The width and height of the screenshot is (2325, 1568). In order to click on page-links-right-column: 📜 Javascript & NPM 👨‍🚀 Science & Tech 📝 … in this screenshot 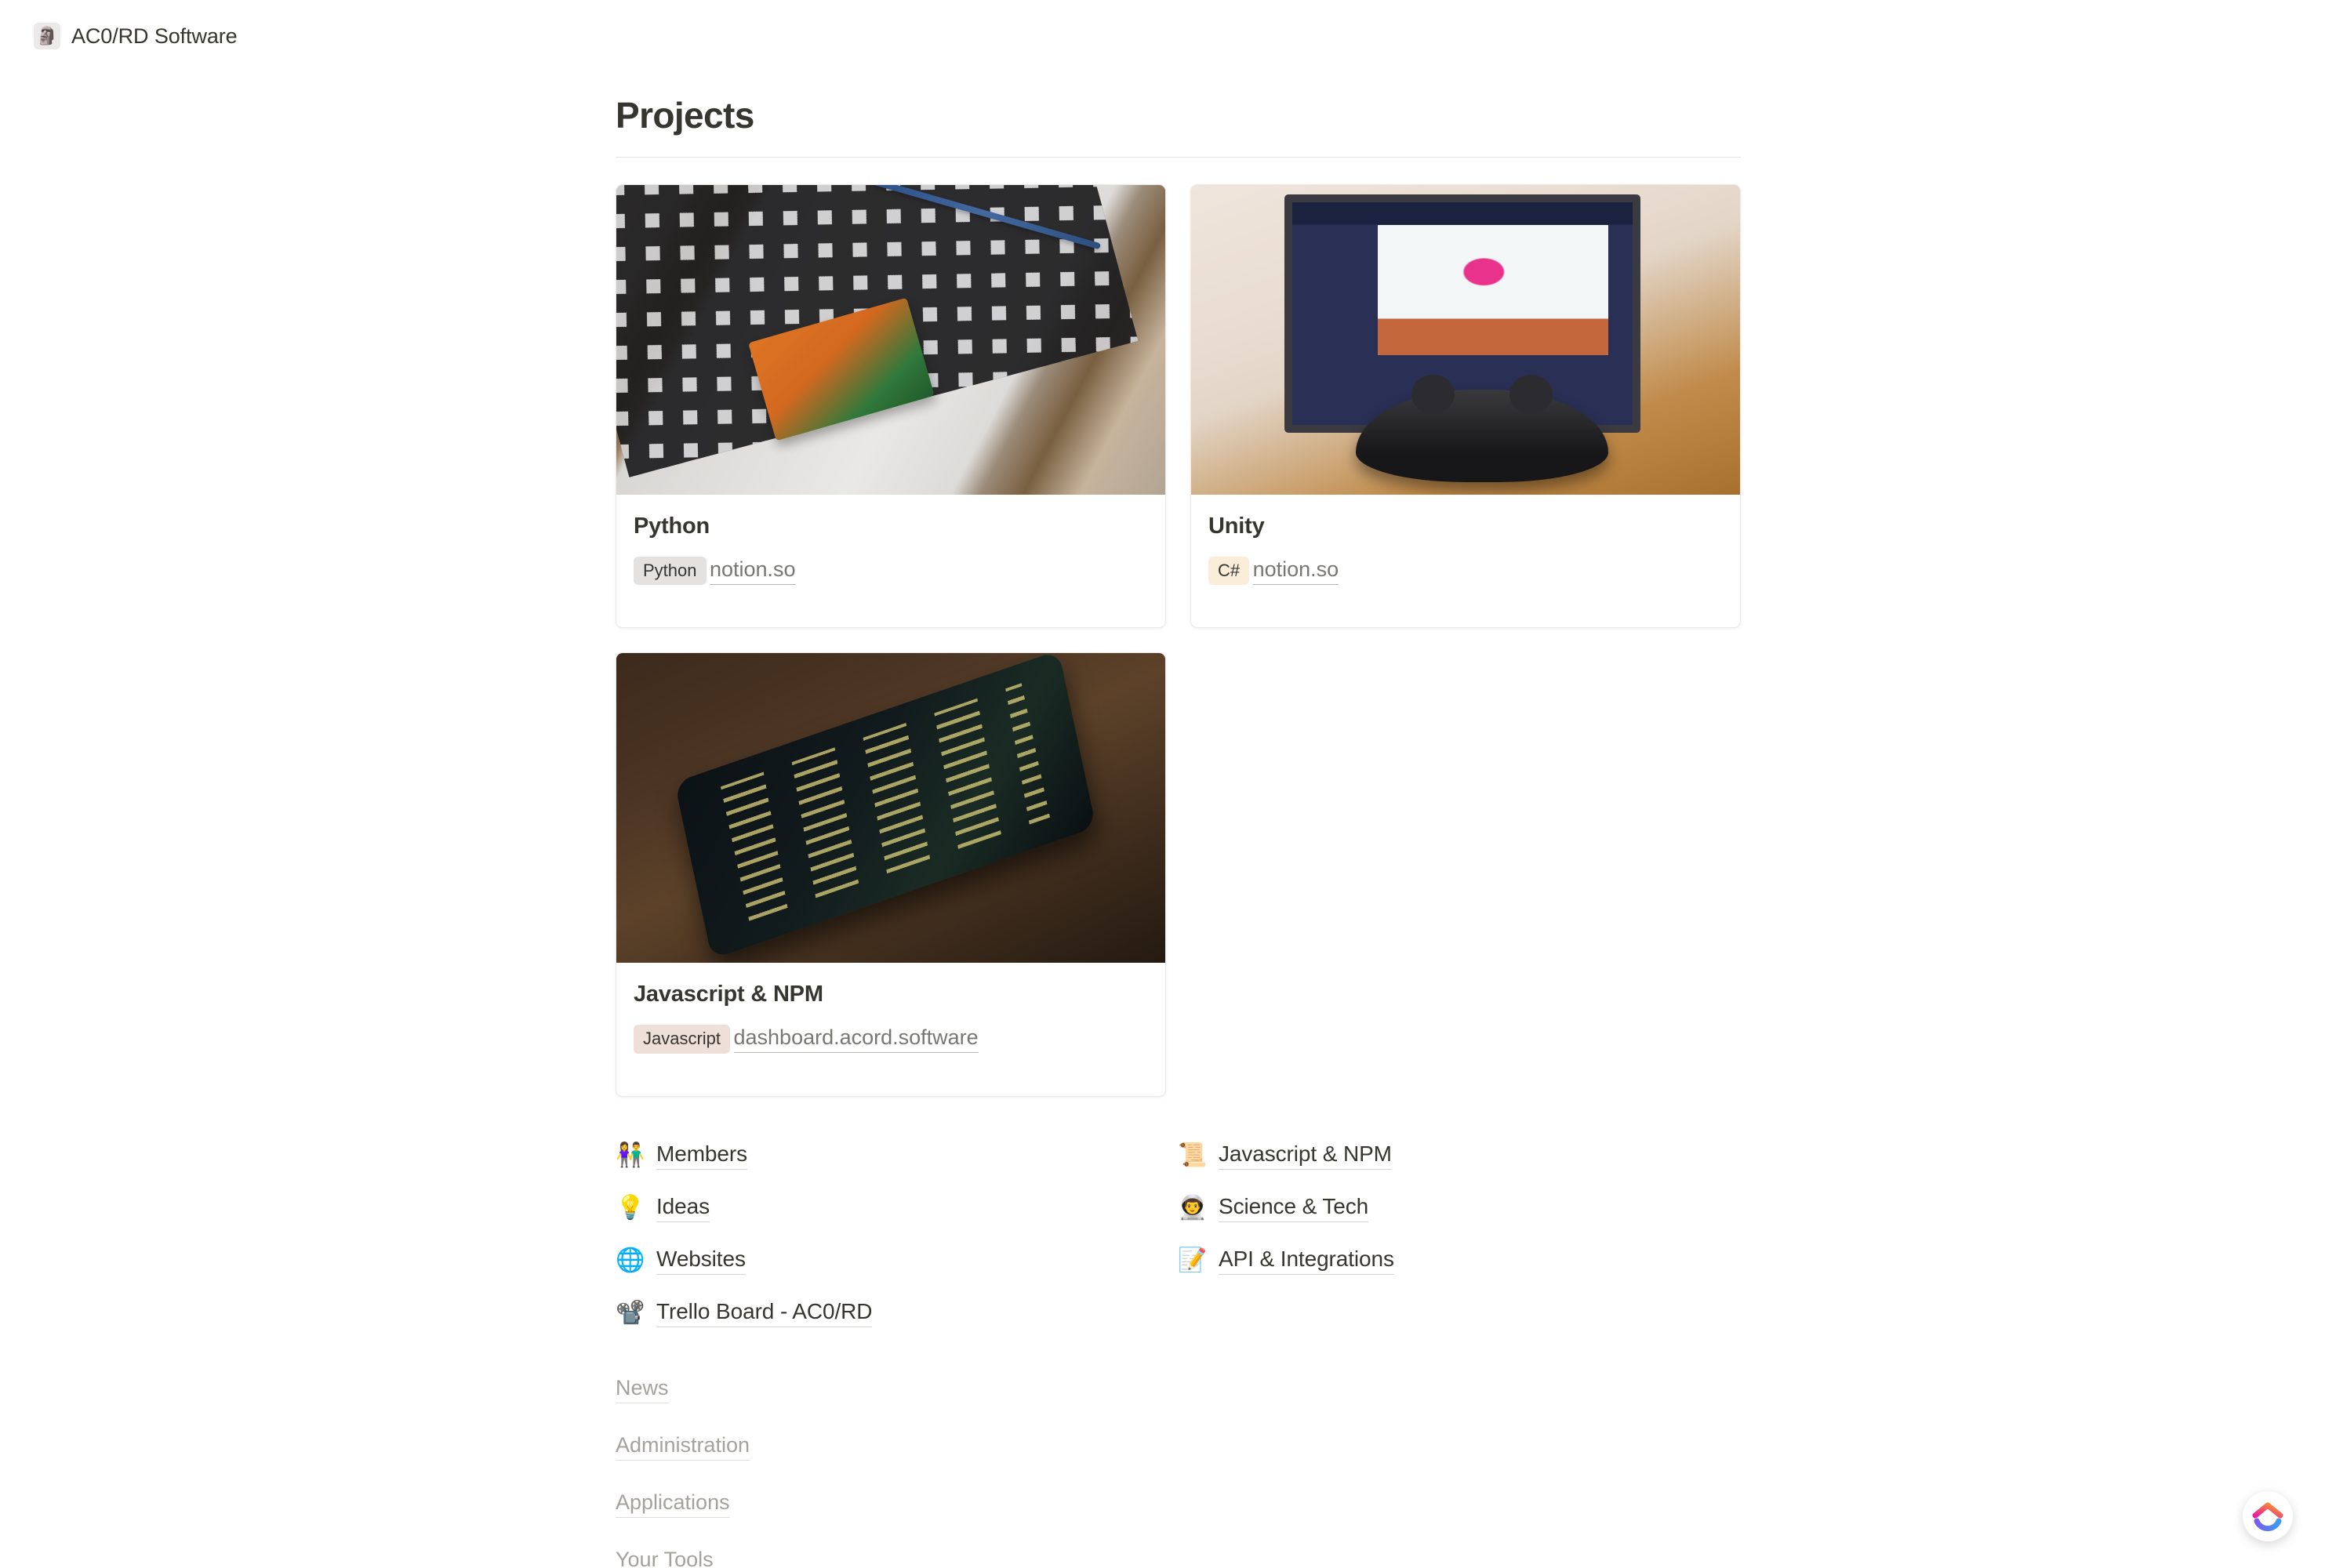, I will do `click(1459, 1235)`.